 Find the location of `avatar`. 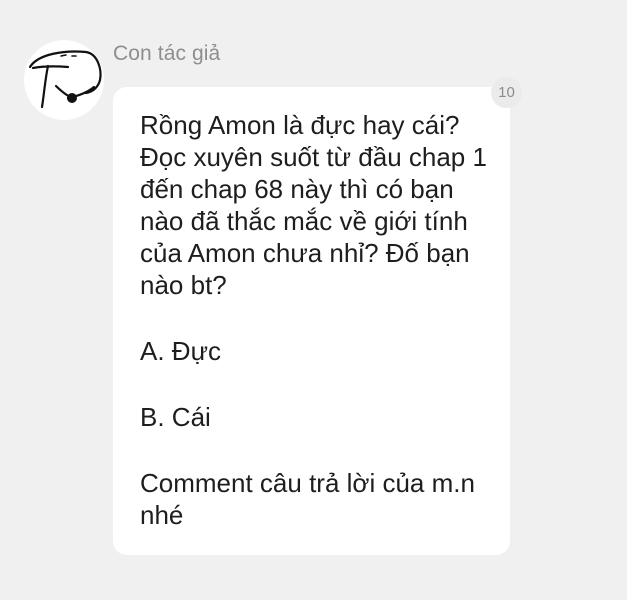

avatar is located at coordinates (64, 80).